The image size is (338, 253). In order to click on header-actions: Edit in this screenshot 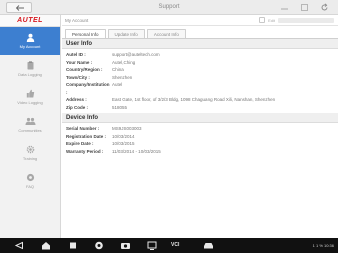, I will do `click(296, 20)`.